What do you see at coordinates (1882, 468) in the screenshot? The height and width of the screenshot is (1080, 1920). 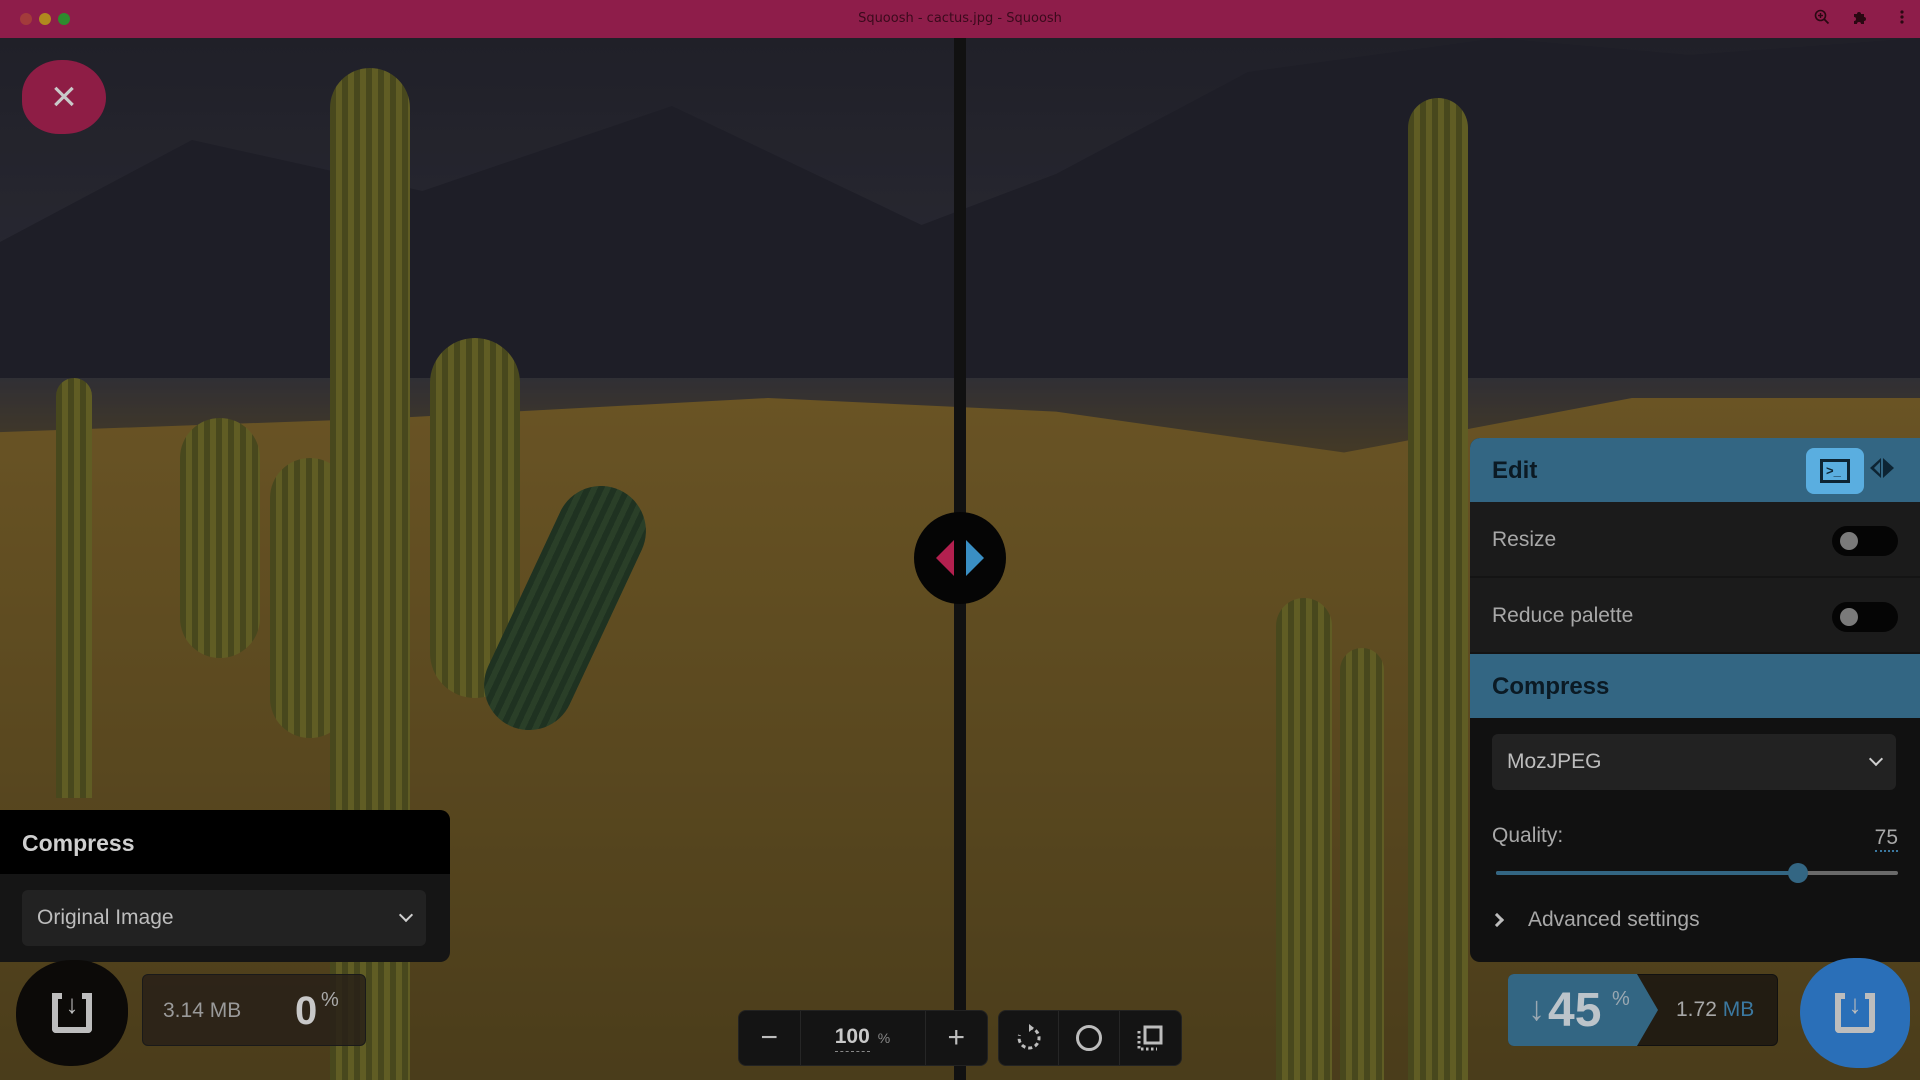 I see `copy-to-other-side-button` at bounding box center [1882, 468].